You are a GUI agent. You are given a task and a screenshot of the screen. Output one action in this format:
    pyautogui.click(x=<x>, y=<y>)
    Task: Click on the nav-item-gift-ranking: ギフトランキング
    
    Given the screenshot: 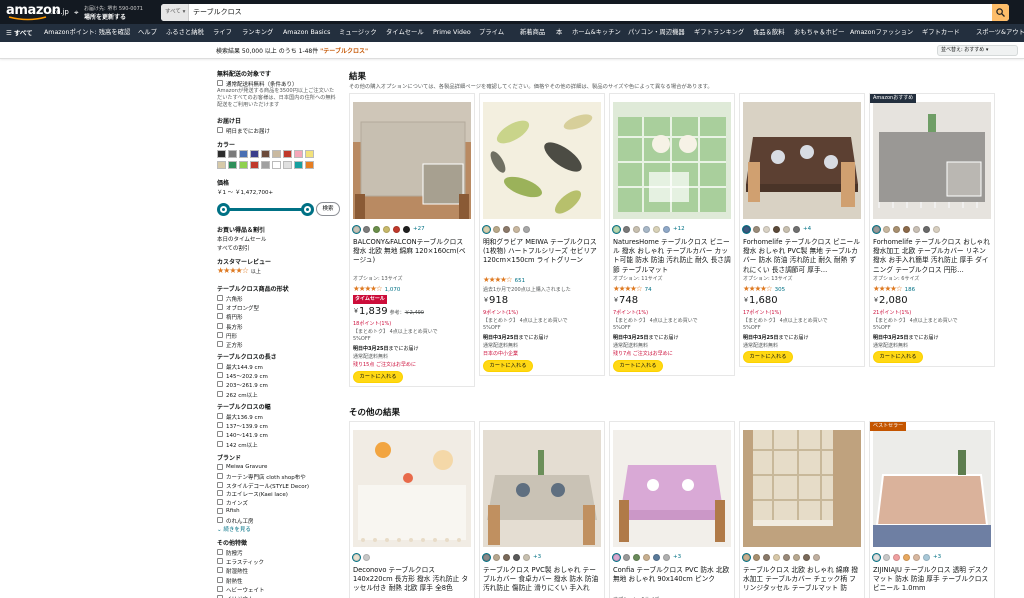 What is the action you would take?
    pyautogui.click(x=719, y=33)
    